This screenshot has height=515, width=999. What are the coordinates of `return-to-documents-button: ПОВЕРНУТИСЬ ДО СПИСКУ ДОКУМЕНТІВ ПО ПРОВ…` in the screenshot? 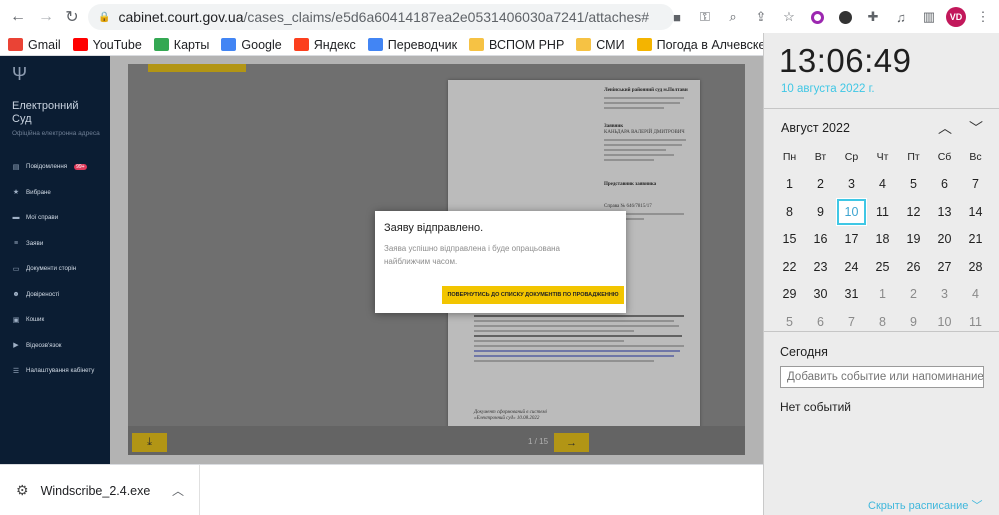 It's located at (533, 295).